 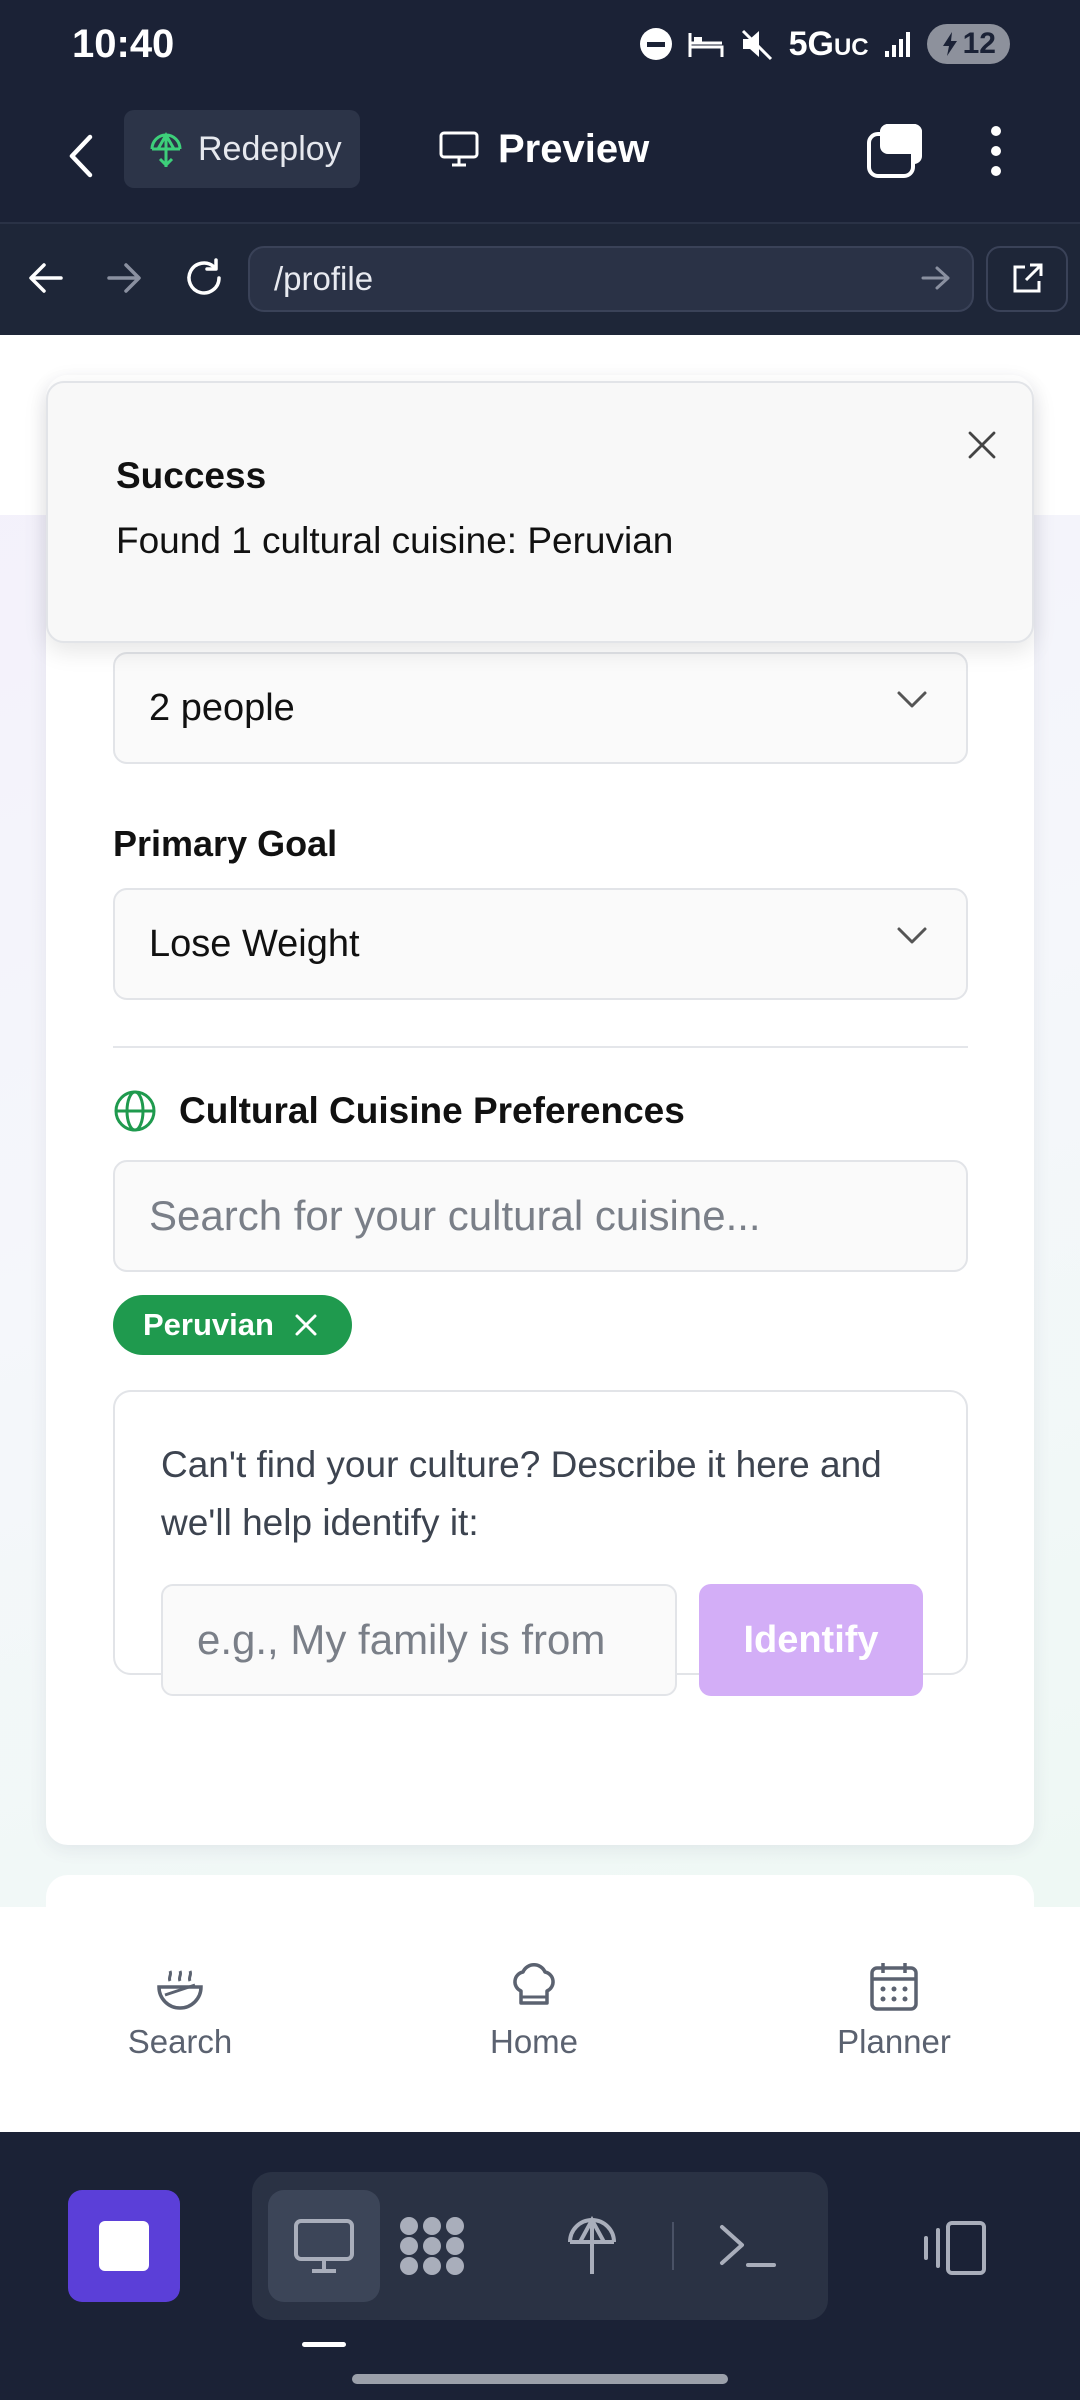 What do you see at coordinates (996, 131) in the screenshot?
I see `kebab-icon` at bounding box center [996, 131].